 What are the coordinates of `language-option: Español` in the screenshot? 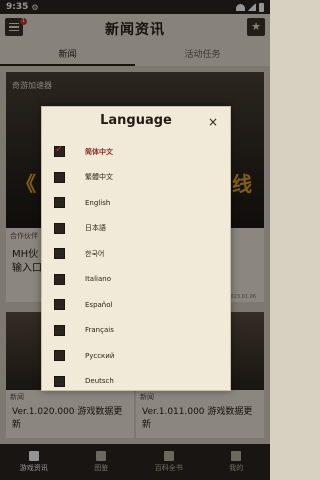 It's located at (134, 305).